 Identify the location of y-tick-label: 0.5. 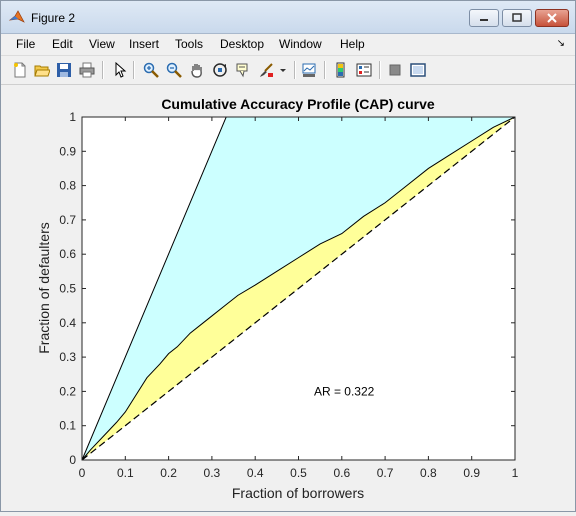
(67, 289).